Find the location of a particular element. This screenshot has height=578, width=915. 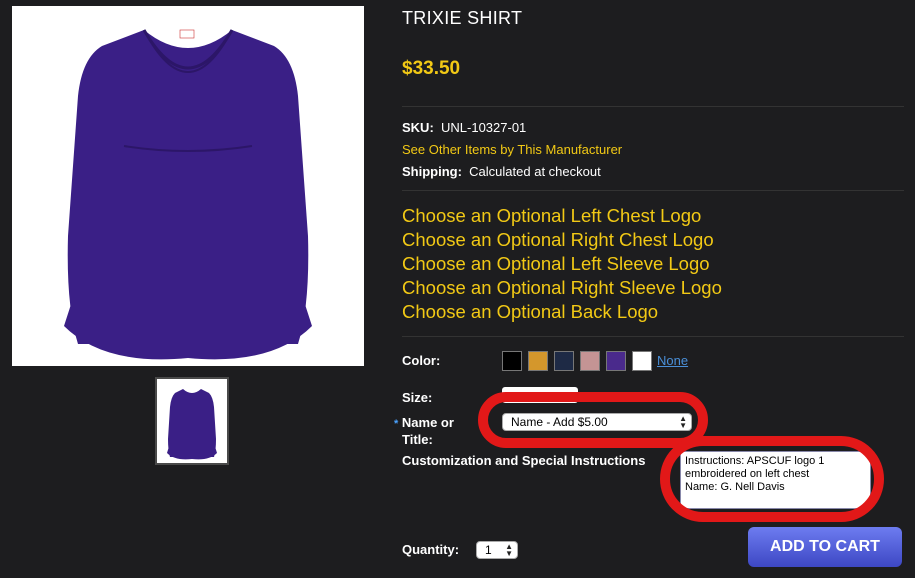

quantity-select: 1 ▲ ▼ is located at coordinates (497, 550).